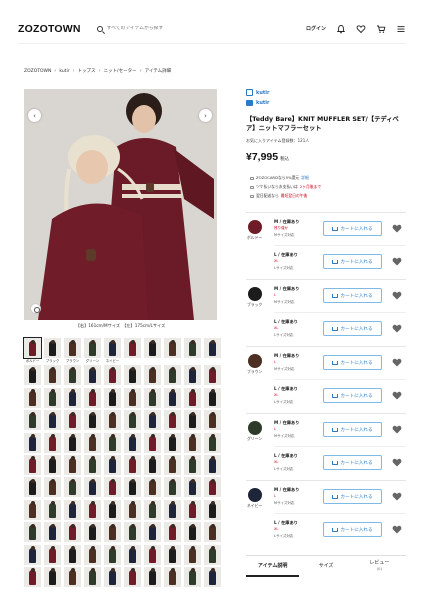 The height and width of the screenshot is (600, 424). What do you see at coordinates (52, 350) in the screenshot?
I see `thumbnail: ブラック` at bounding box center [52, 350].